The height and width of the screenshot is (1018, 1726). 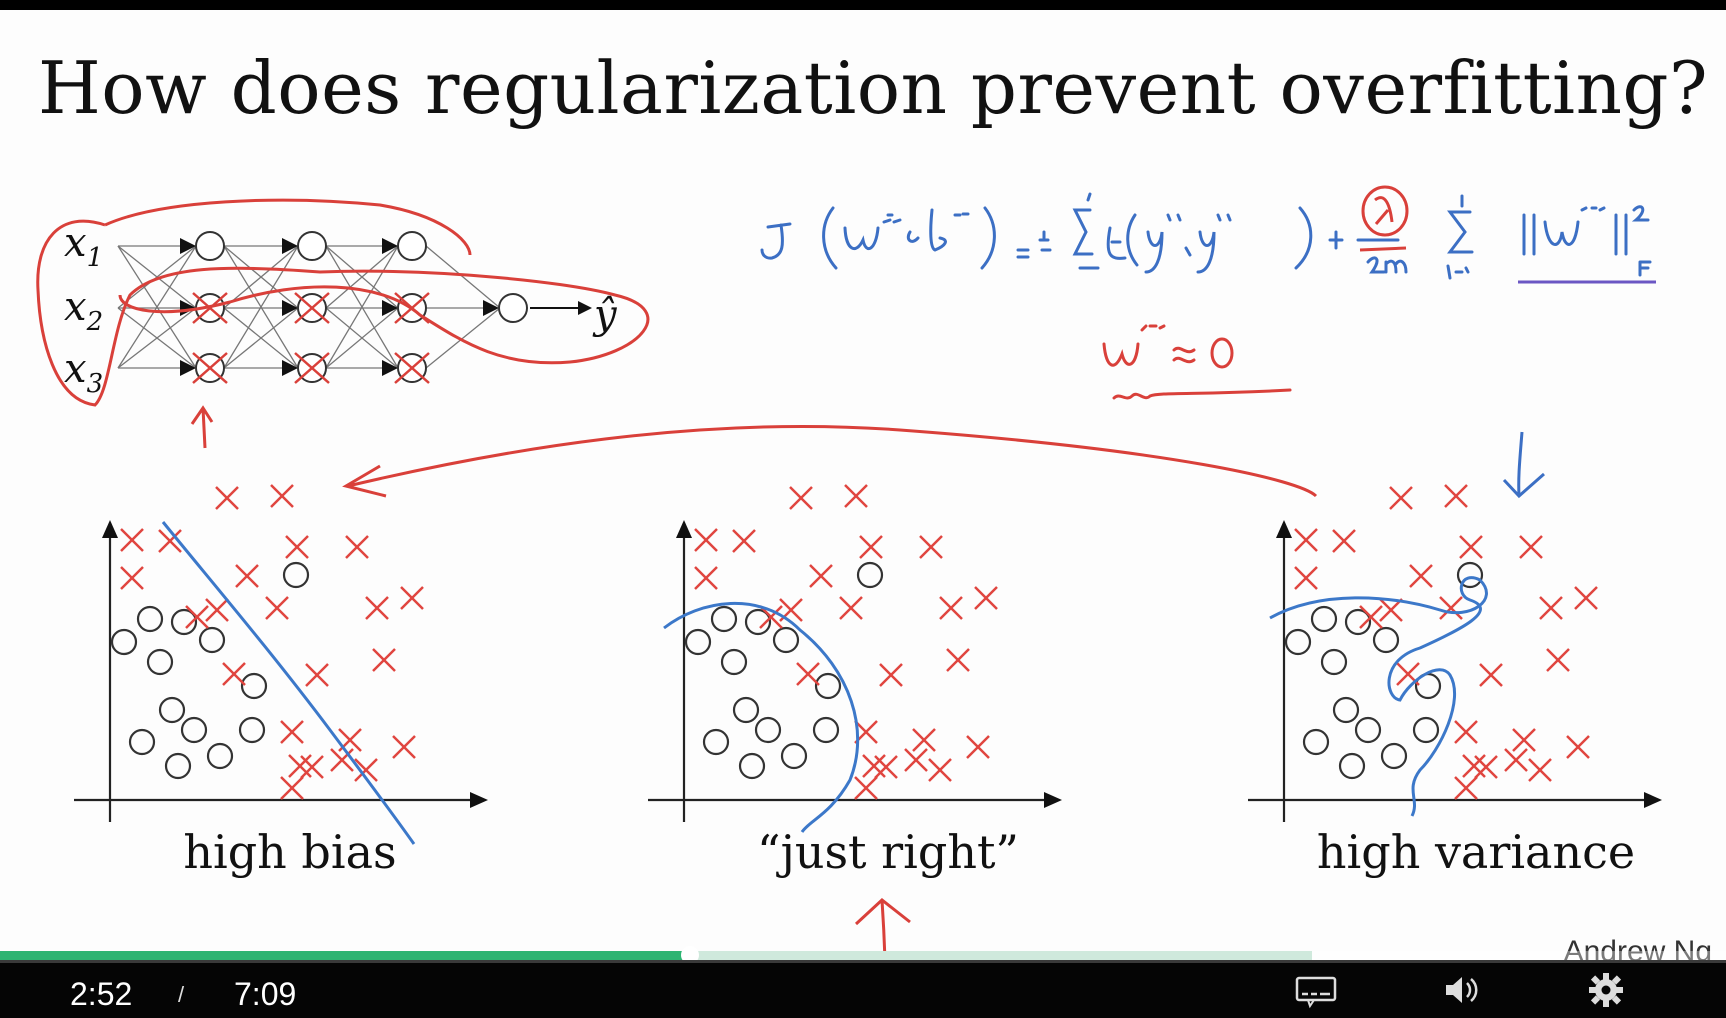 What do you see at coordinates (1606, 990) in the screenshot?
I see `settings-gear-icon` at bounding box center [1606, 990].